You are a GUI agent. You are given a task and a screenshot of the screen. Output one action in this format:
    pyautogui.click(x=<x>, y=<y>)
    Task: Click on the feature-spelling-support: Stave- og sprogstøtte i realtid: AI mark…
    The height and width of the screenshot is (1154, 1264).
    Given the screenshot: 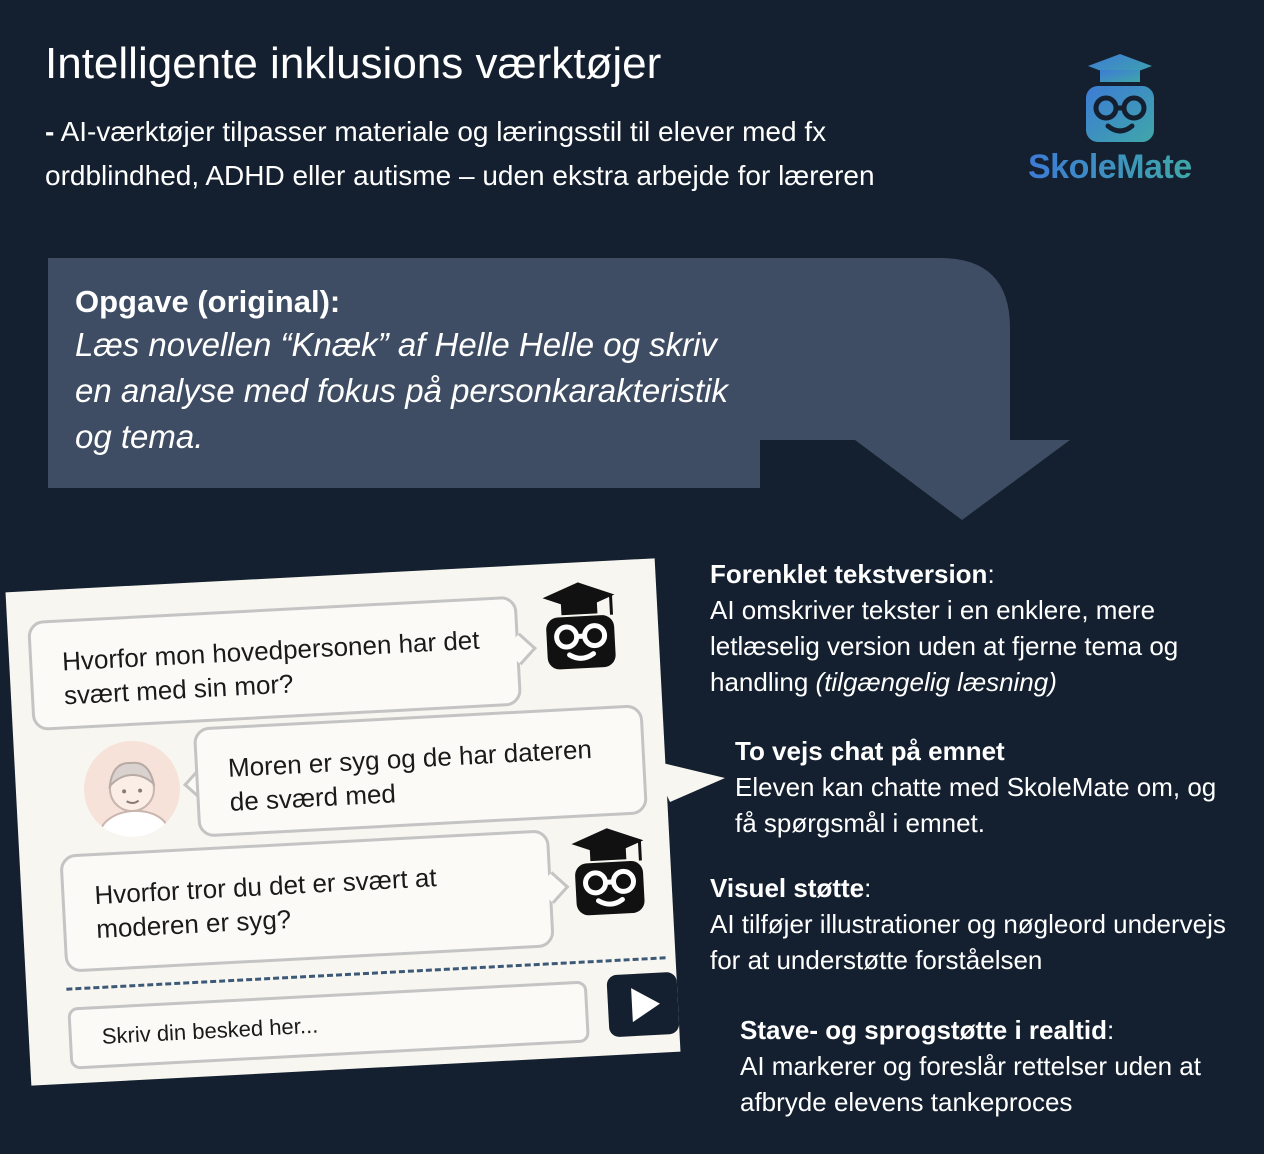 What is the action you would take?
    pyautogui.click(x=1000, y=1066)
    